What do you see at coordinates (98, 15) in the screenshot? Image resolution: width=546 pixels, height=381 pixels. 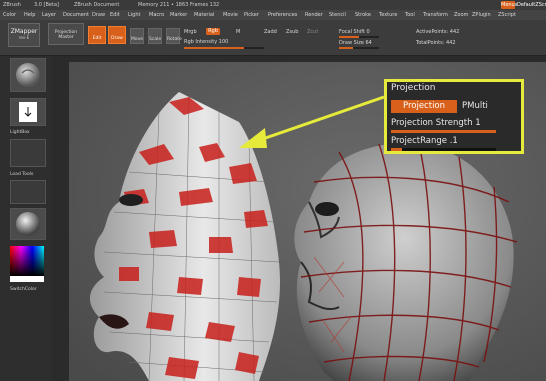 I see `menu-item: Draw` at bounding box center [98, 15].